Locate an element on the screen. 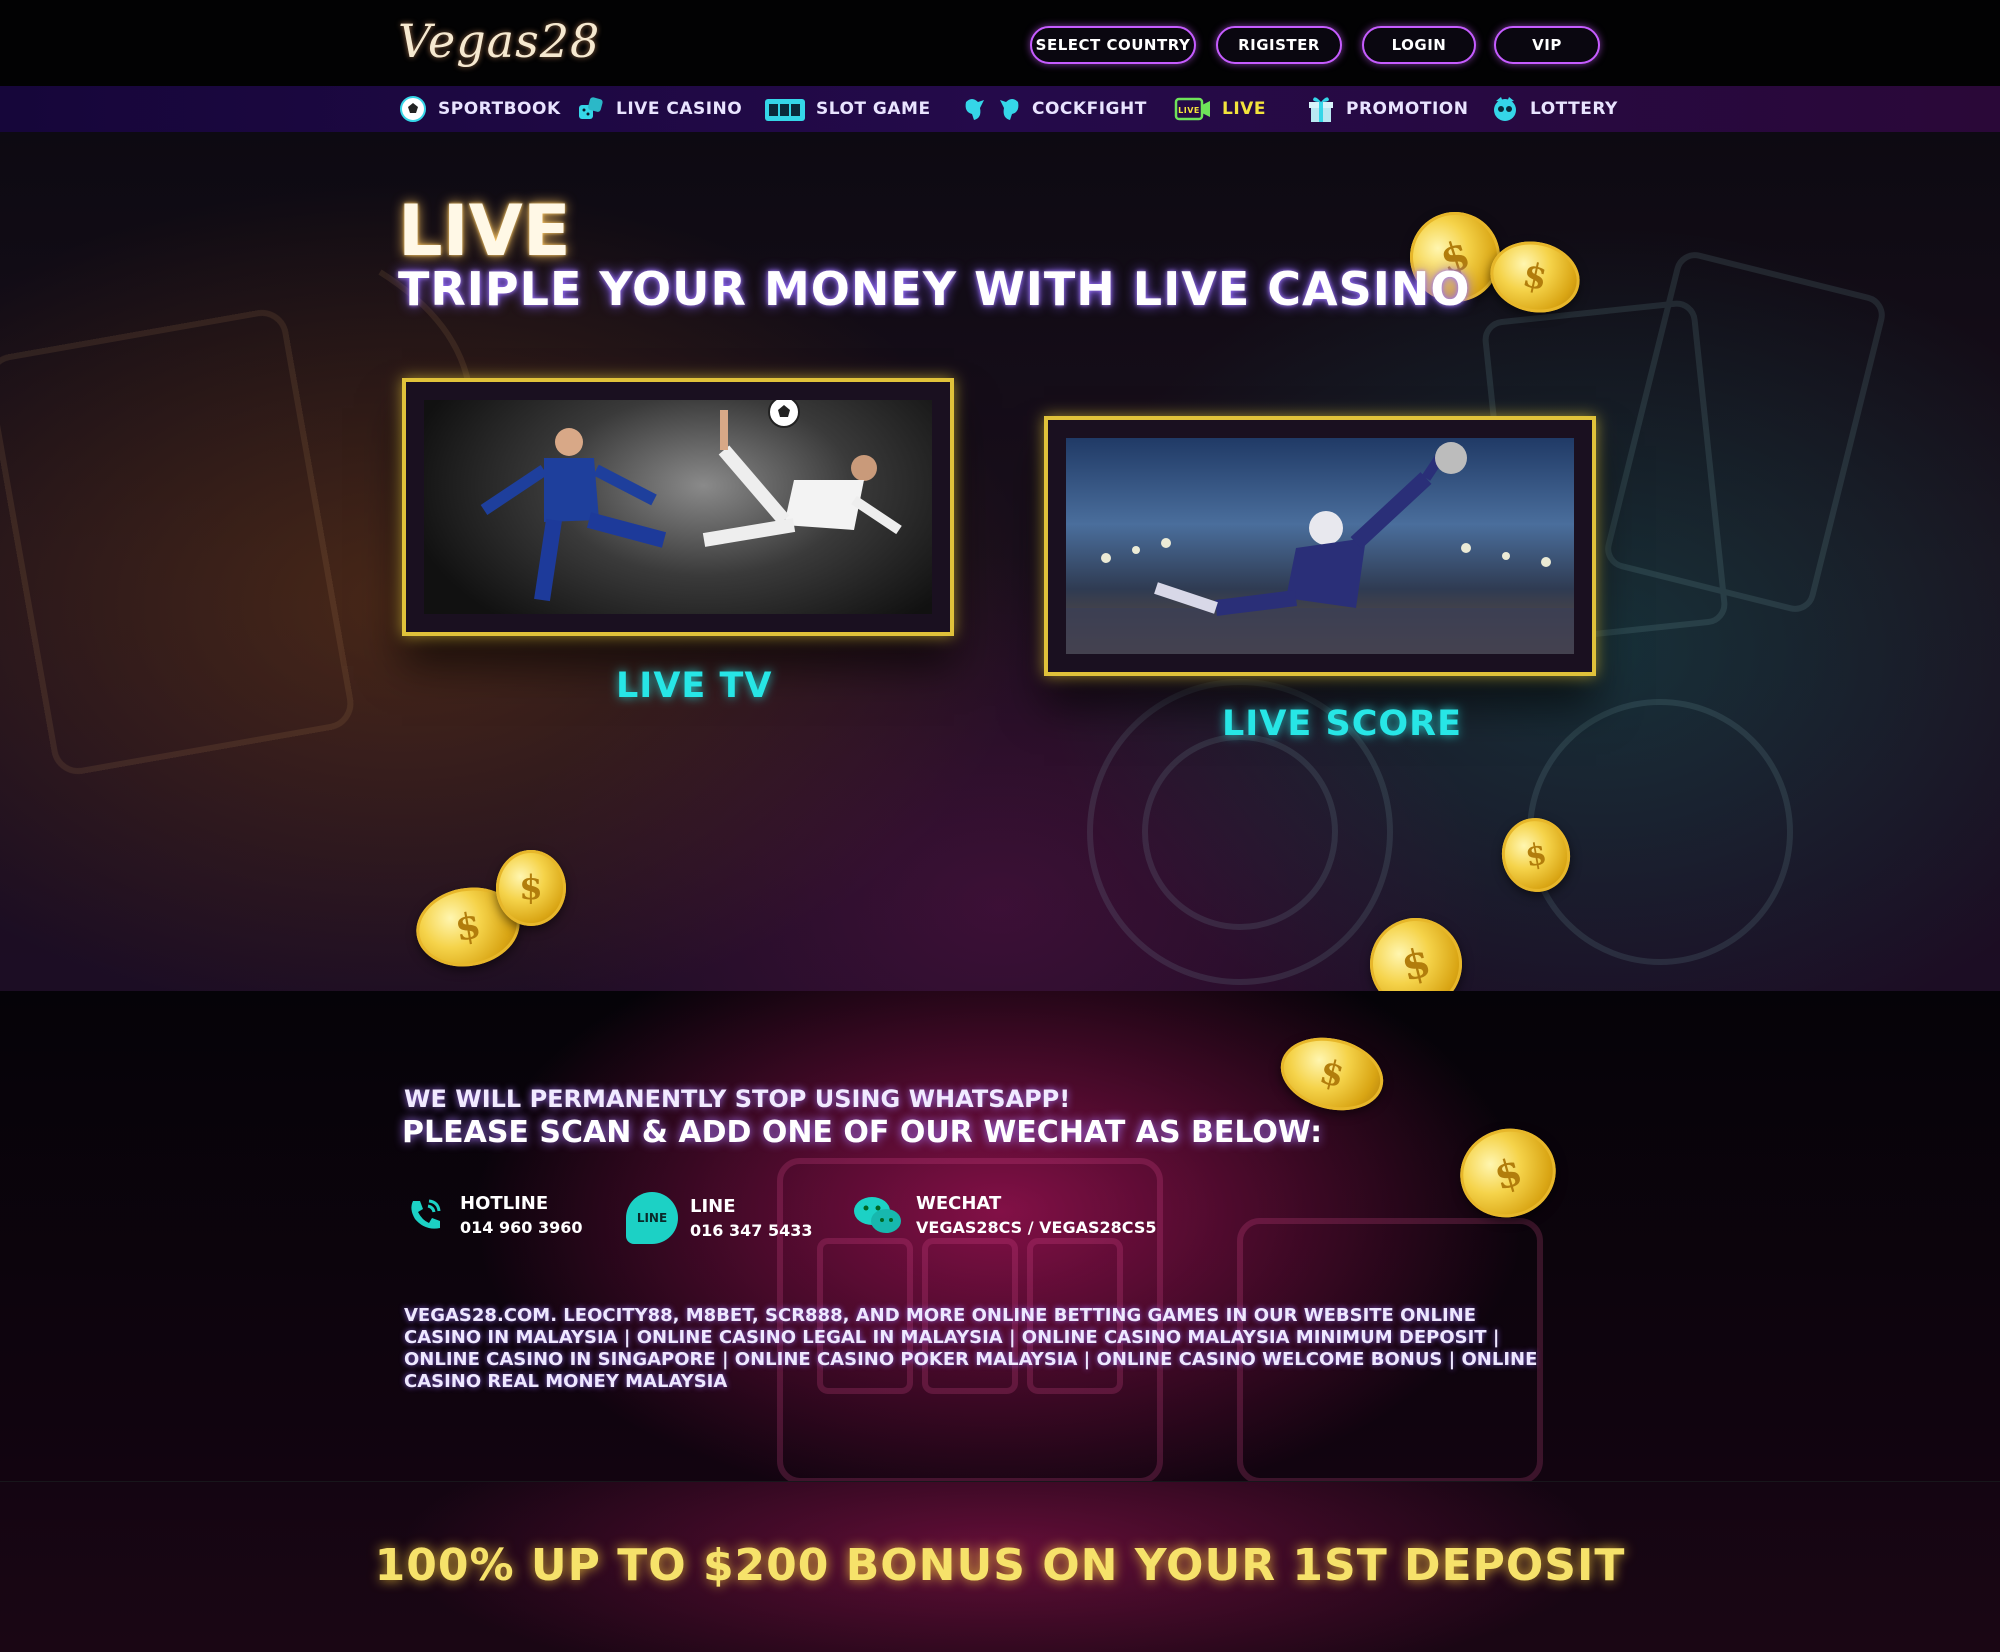 This screenshot has width=2000, height=1652. live-tv-card is located at coordinates (678, 507).